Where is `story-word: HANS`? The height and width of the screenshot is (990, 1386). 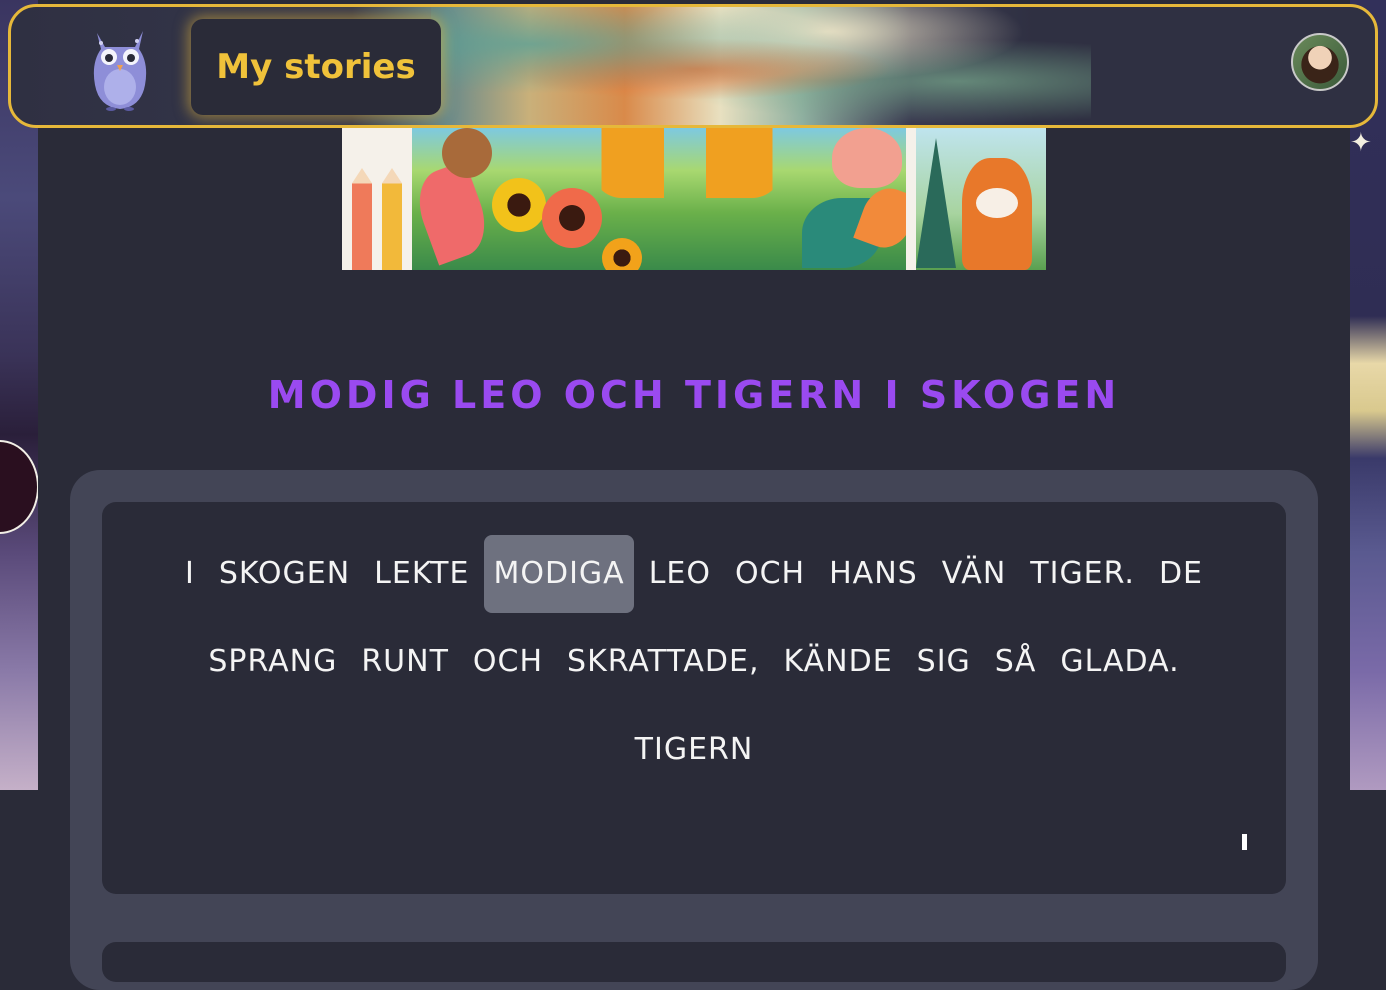
story-word: HANS is located at coordinates (873, 574).